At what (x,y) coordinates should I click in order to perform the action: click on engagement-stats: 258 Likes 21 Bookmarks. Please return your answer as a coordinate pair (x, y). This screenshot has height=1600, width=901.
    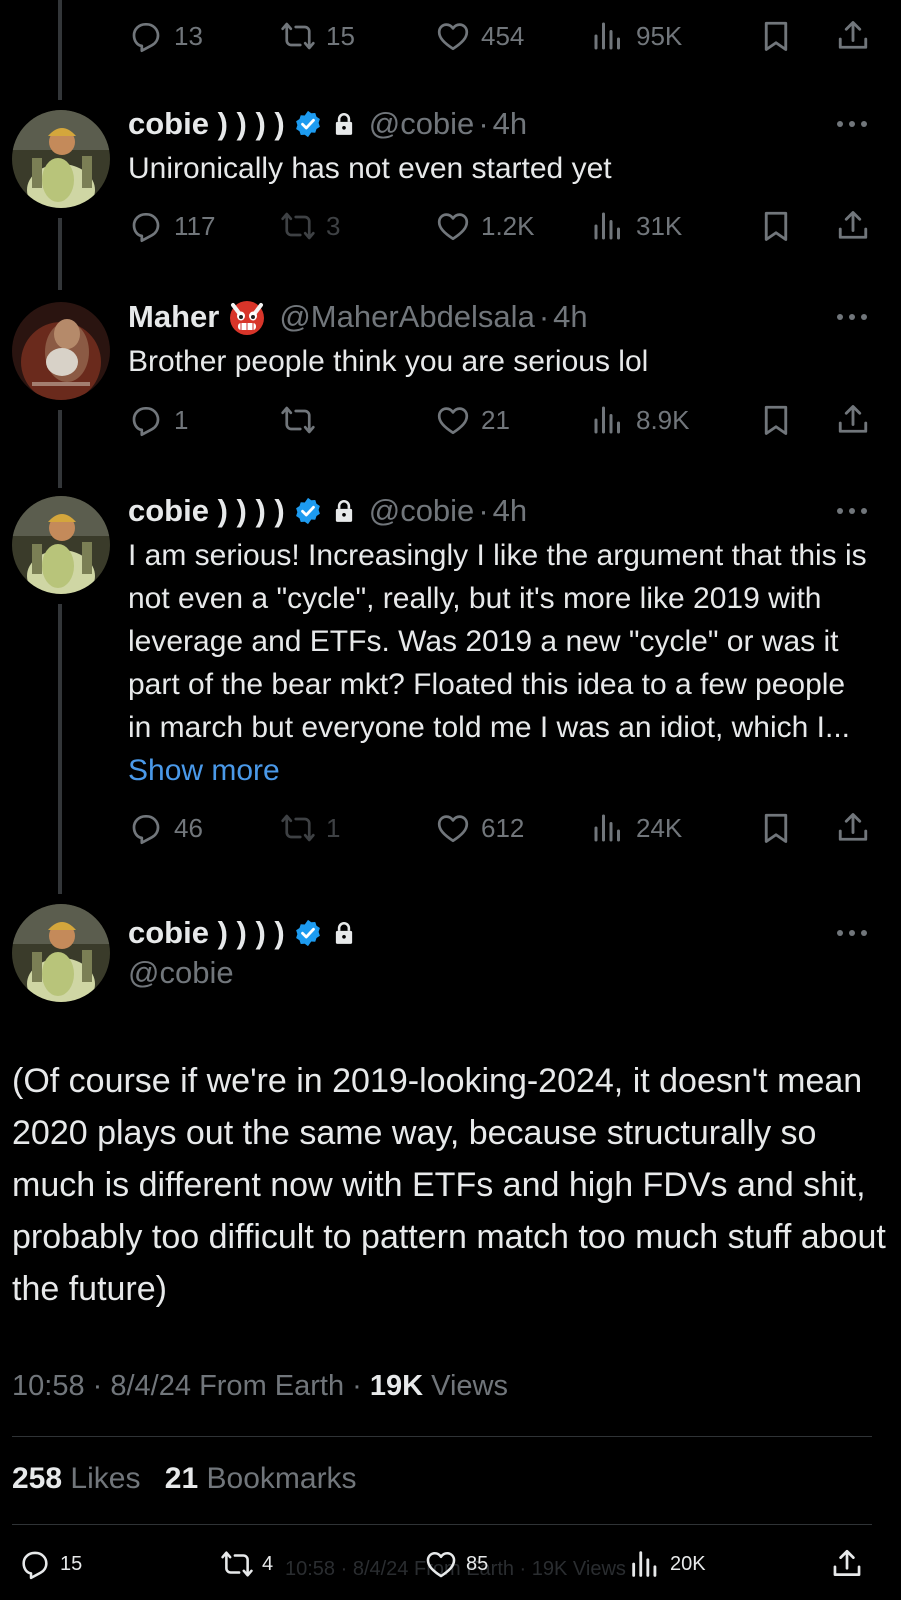
    Looking at the image, I should click on (184, 1479).